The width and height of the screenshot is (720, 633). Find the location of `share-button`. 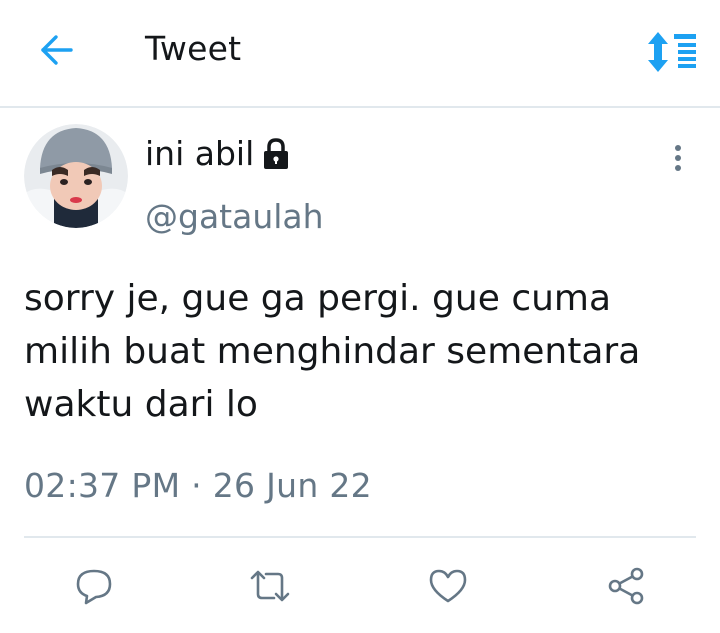

share-button is located at coordinates (626, 586).